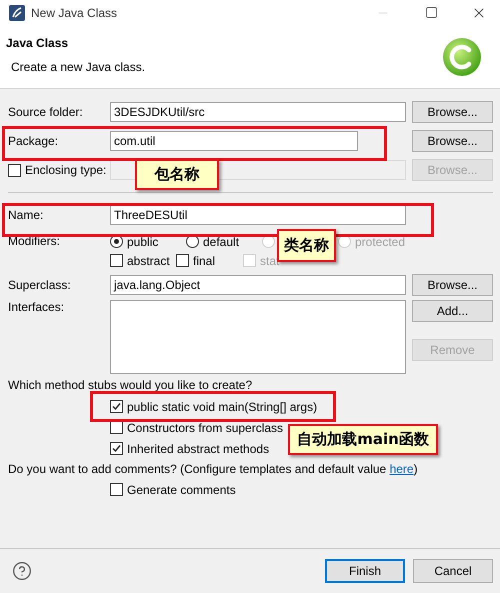 Image resolution: width=500 pixels, height=593 pixels. Describe the element at coordinates (258, 285) in the screenshot. I see `superclass-field: java.lang.Object` at that location.